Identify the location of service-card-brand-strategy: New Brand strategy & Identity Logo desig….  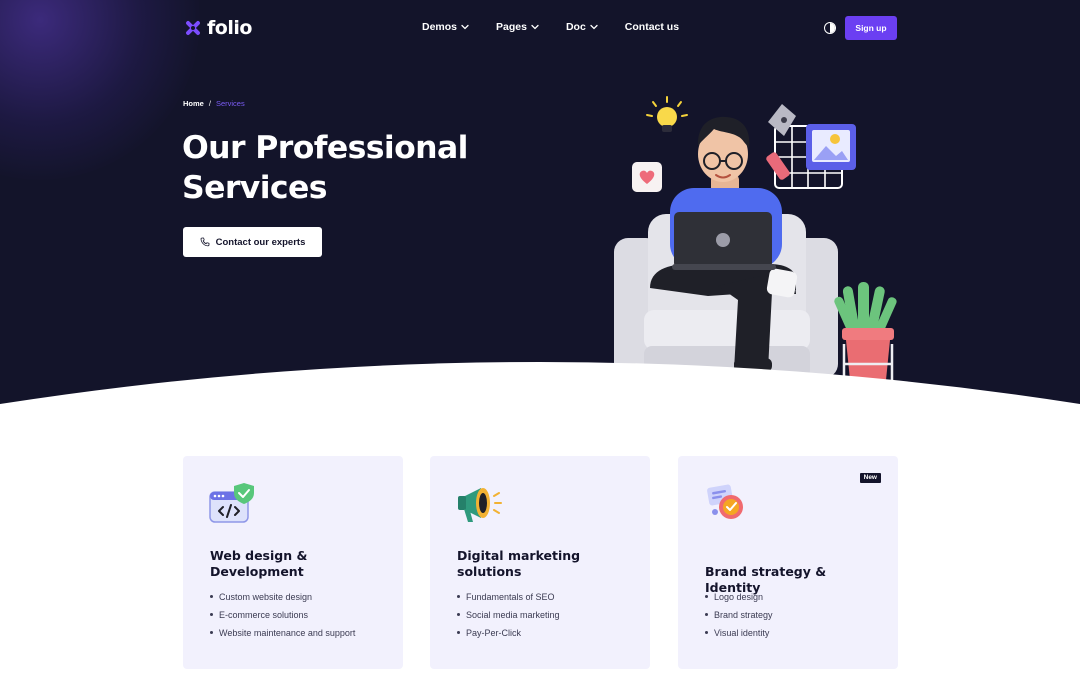
(788, 562).